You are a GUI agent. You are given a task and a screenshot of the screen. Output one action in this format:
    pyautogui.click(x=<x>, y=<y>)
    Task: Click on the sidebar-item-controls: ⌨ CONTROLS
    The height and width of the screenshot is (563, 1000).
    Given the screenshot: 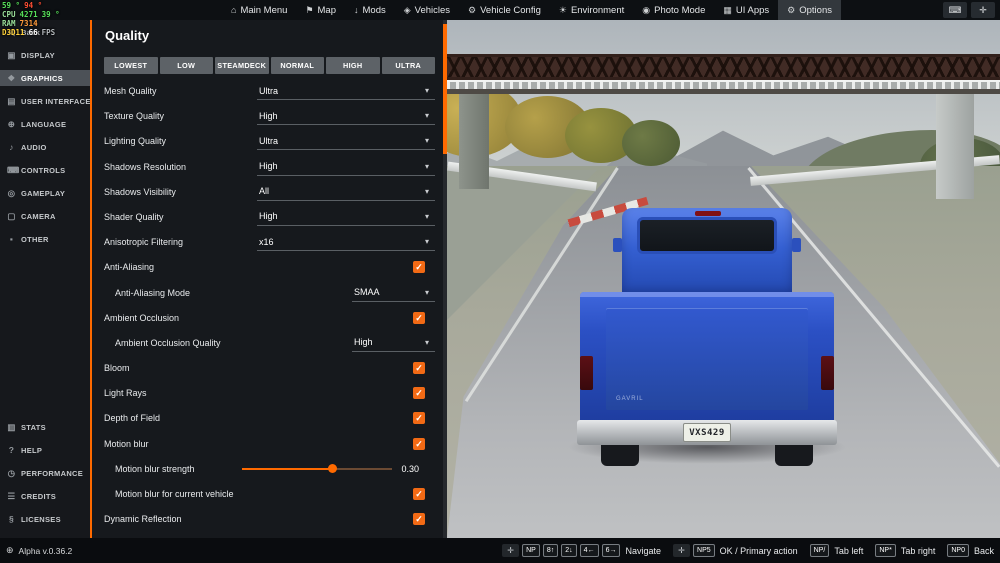 What is the action you would take?
    pyautogui.click(x=45, y=170)
    